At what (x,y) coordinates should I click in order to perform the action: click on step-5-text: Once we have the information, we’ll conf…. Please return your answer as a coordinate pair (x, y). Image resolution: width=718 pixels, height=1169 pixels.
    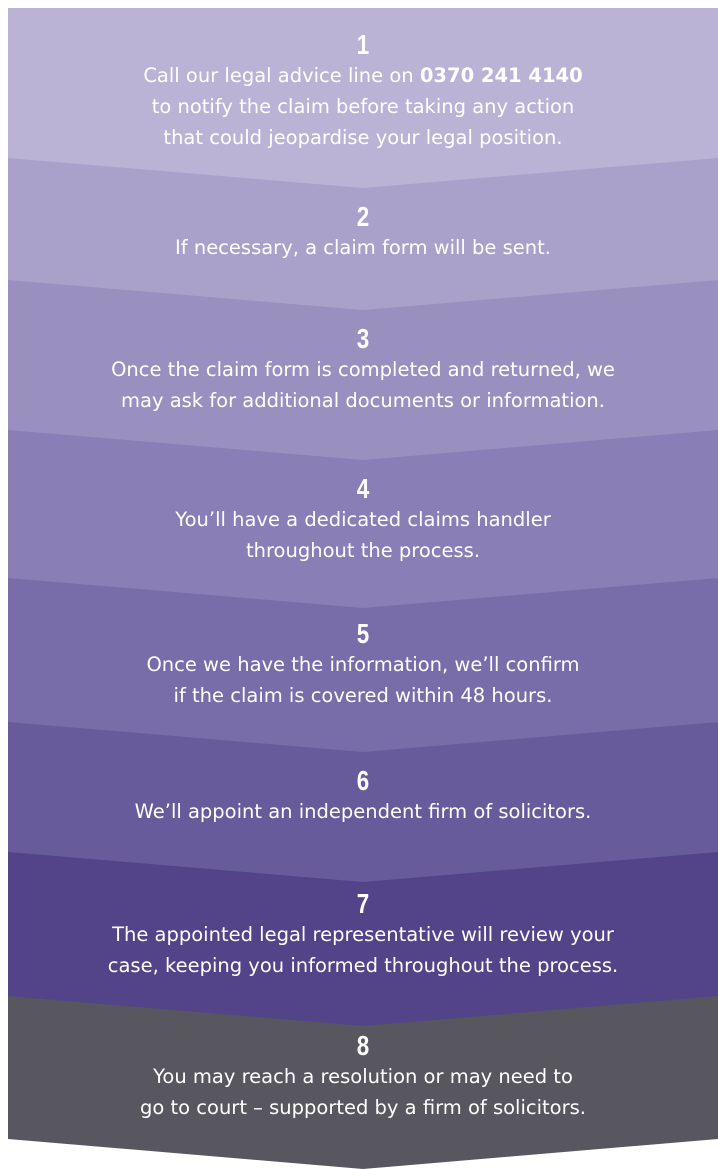
    Looking at the image, I should click on (363, 680).